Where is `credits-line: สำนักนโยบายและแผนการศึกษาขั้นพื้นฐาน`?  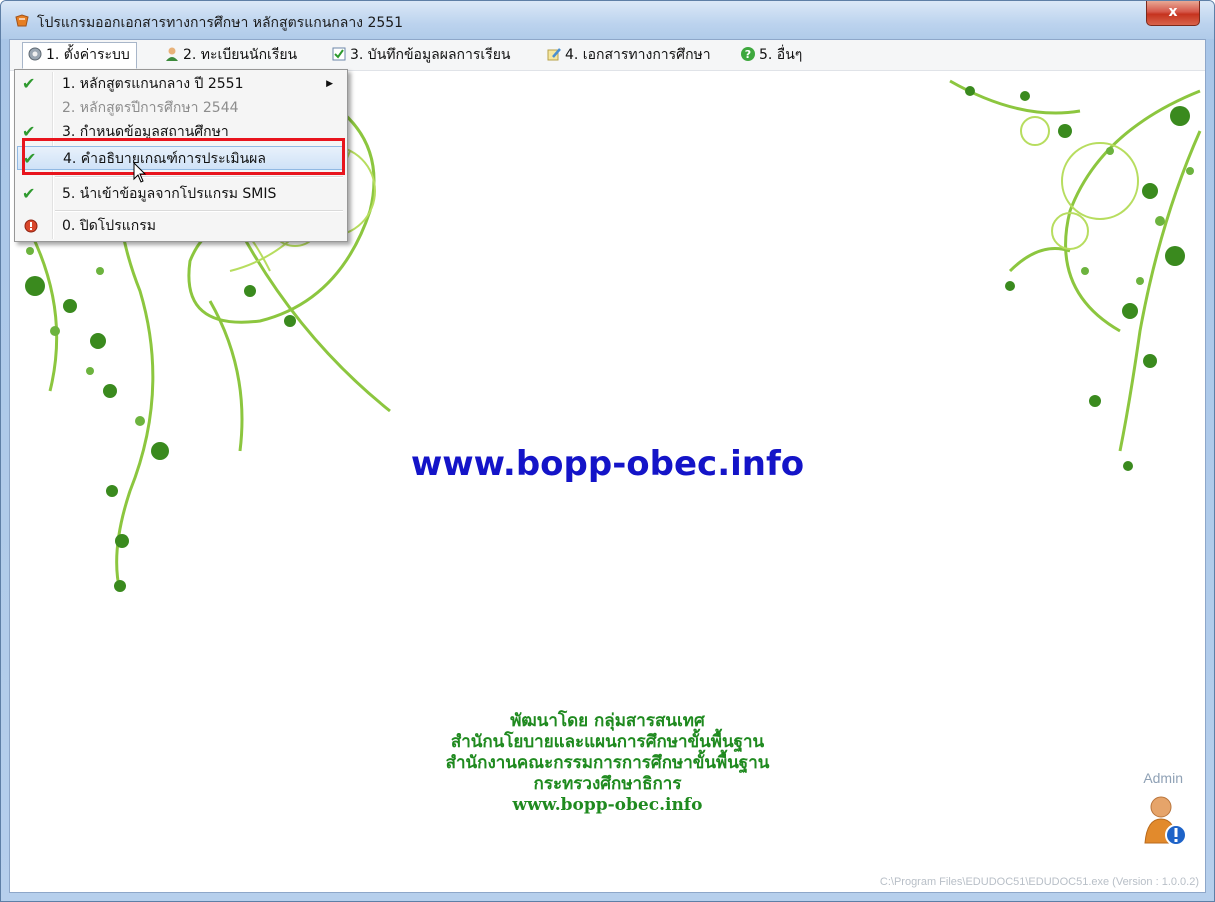 credits-line: สำนักนโยบายและแผนการศึกษาขั้นพื้นฐาน is located at coordinates (607, 742).